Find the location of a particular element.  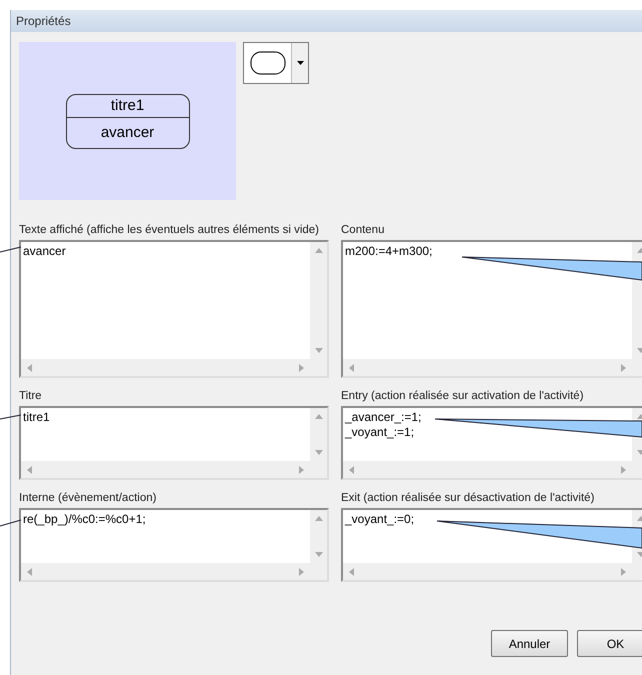

field-label: Entry (action réalisée sur activation de l'activité) is located at coordinates (463, 396).